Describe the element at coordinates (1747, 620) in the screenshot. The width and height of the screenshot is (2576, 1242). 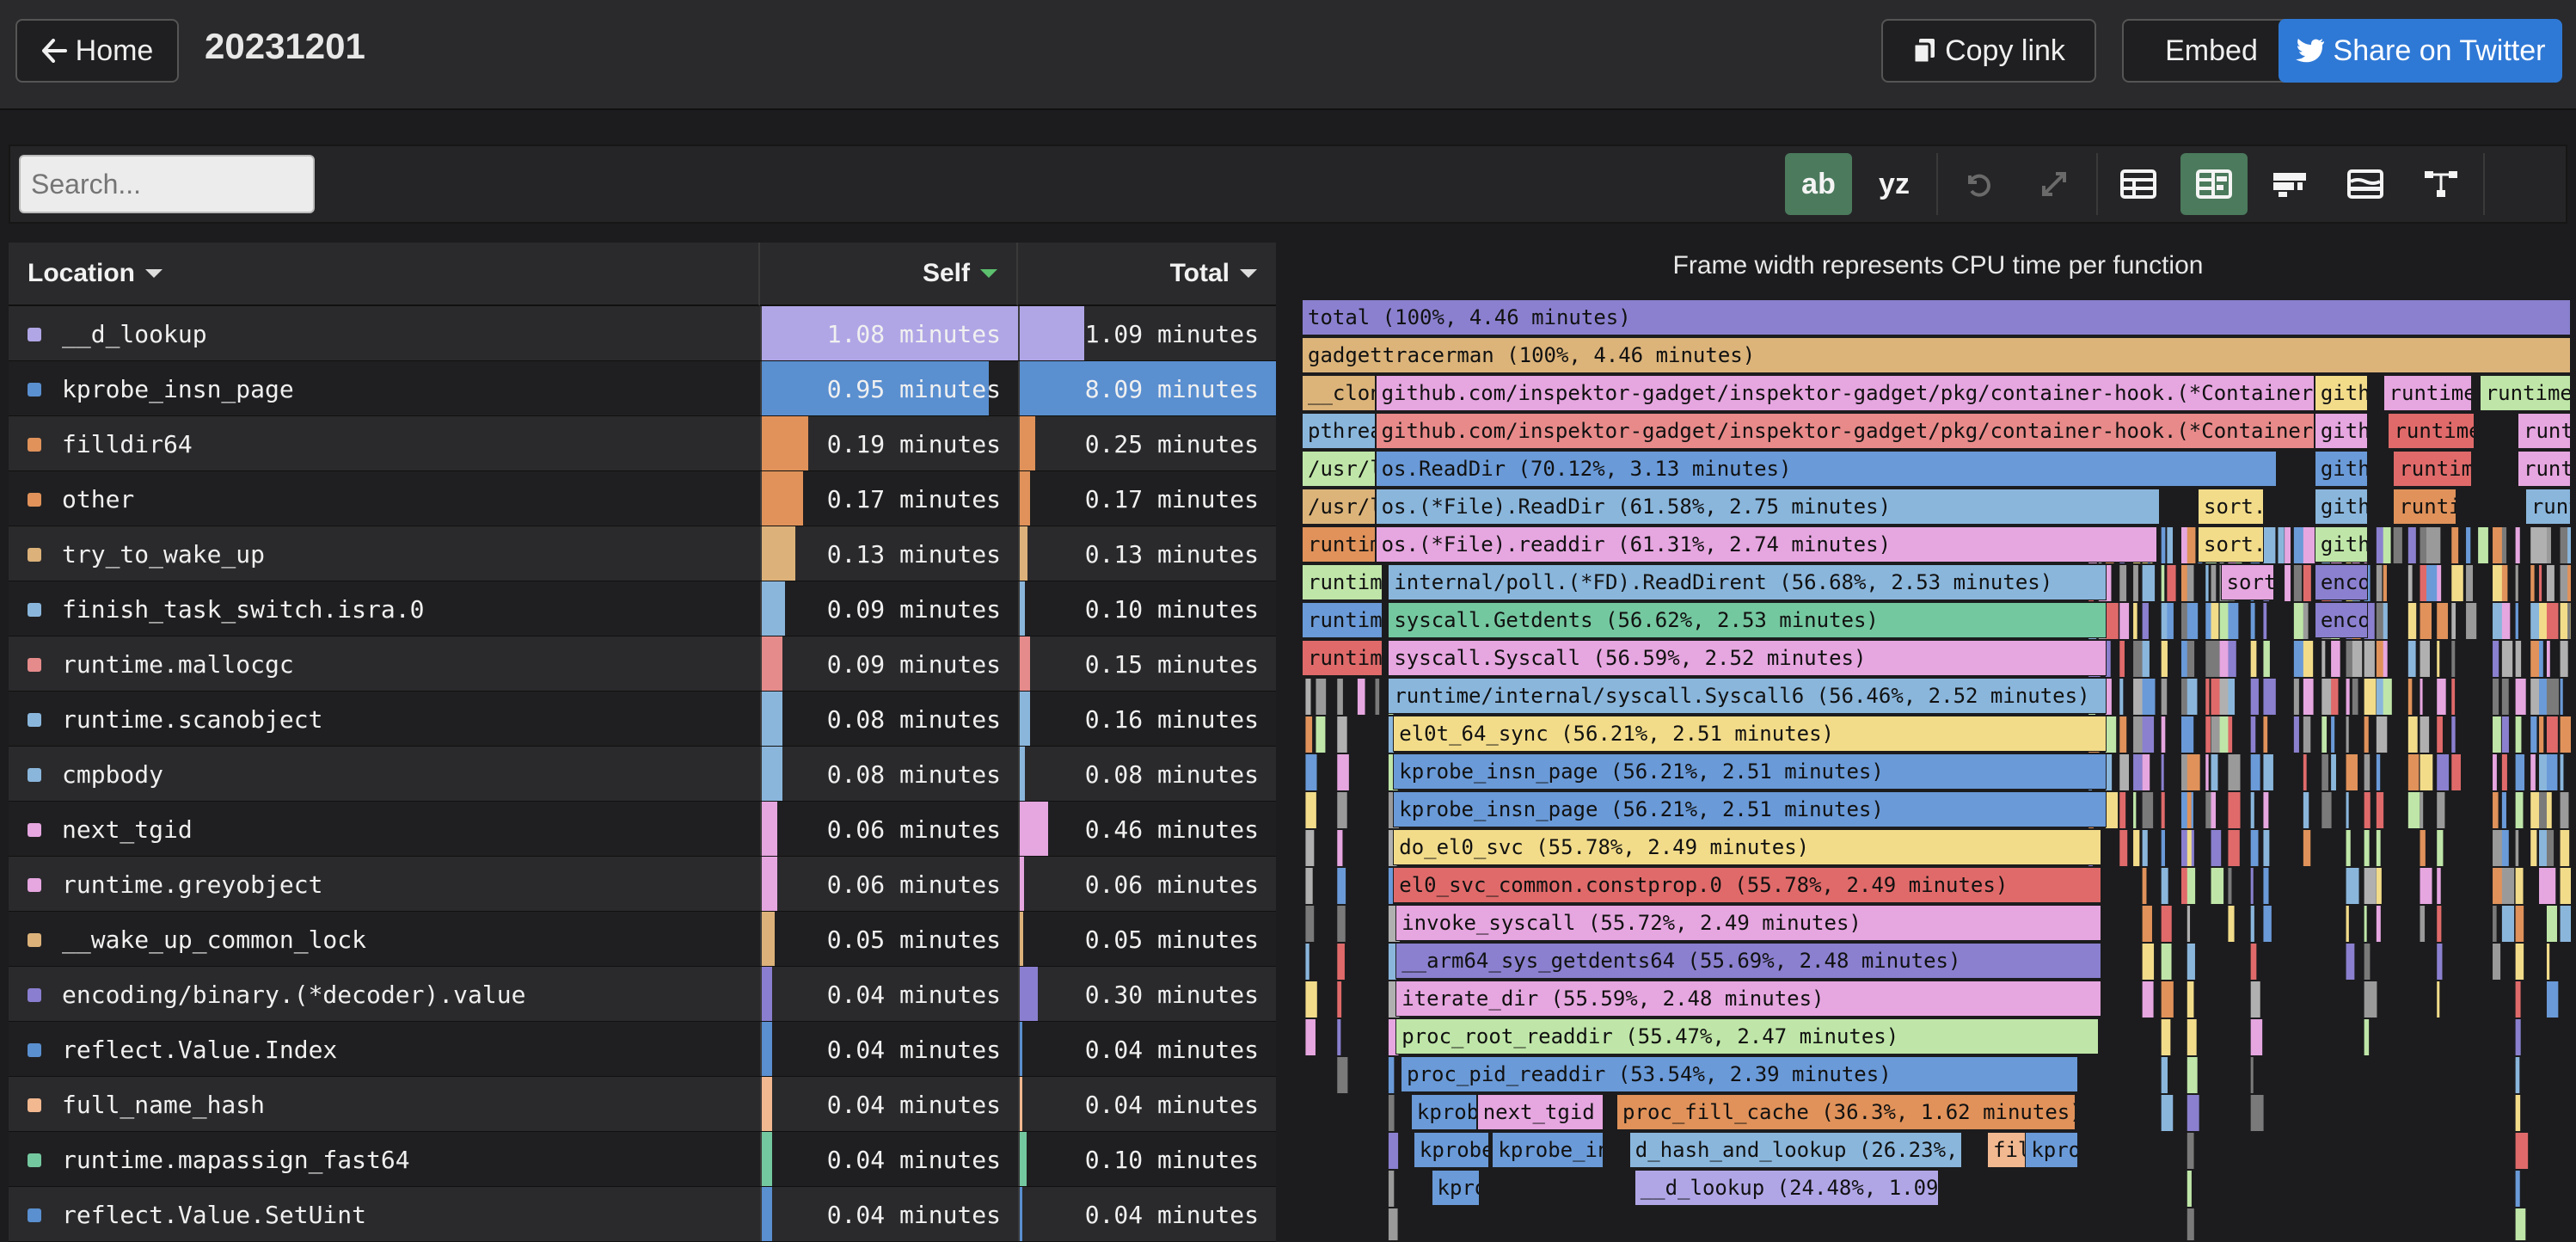
I see `flame-frame: syscall.Getdents (56.62%, 2.53 minutes)` at that location.